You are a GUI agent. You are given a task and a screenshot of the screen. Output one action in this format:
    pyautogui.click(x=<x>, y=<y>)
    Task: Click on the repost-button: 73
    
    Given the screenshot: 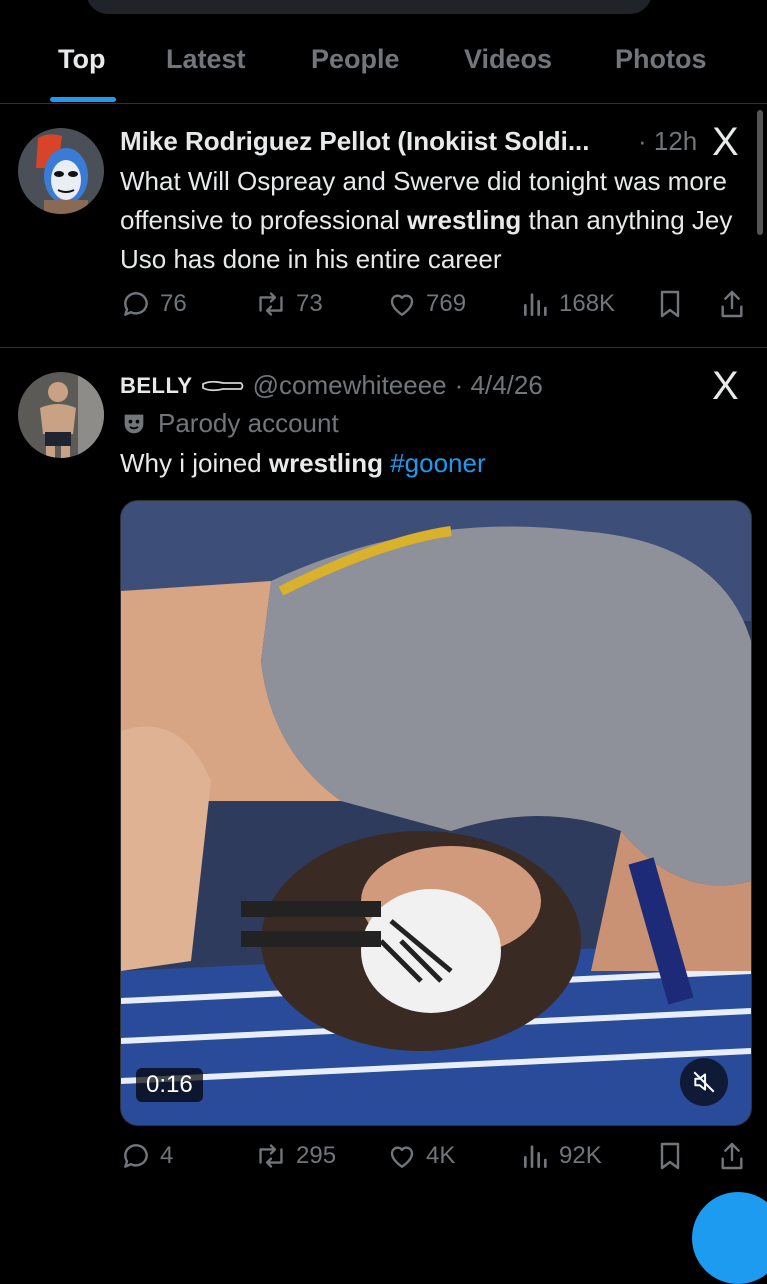 What is the action you would take?
    pyautogui.click(x=288, y=304)
    